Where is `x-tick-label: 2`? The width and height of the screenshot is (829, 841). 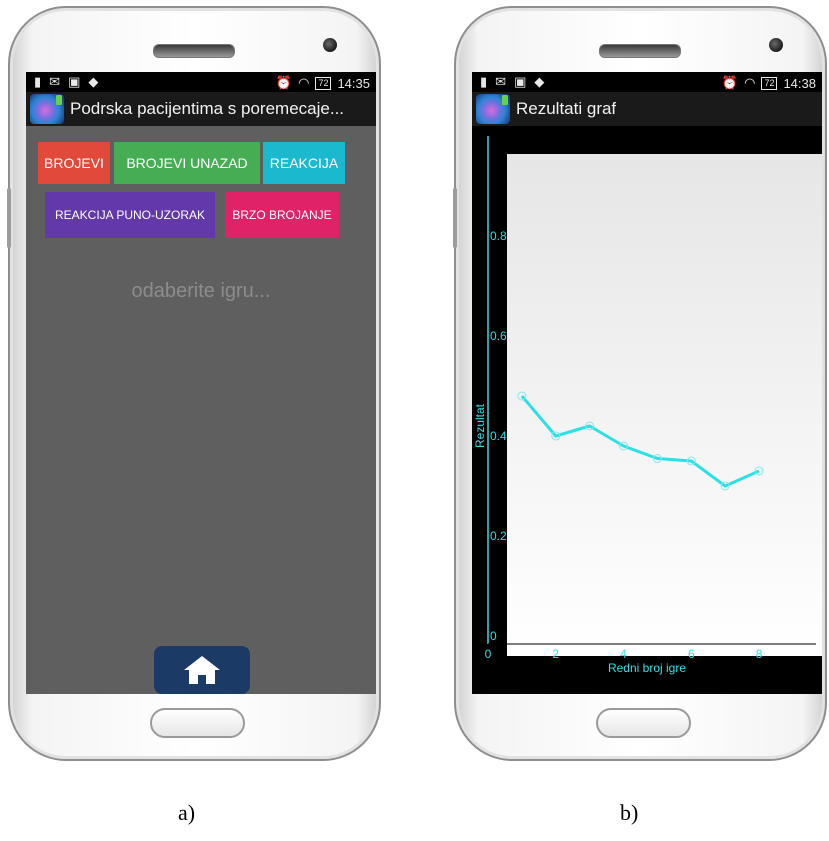
x-tick-label: 2 is located at coordinates (555, 654).